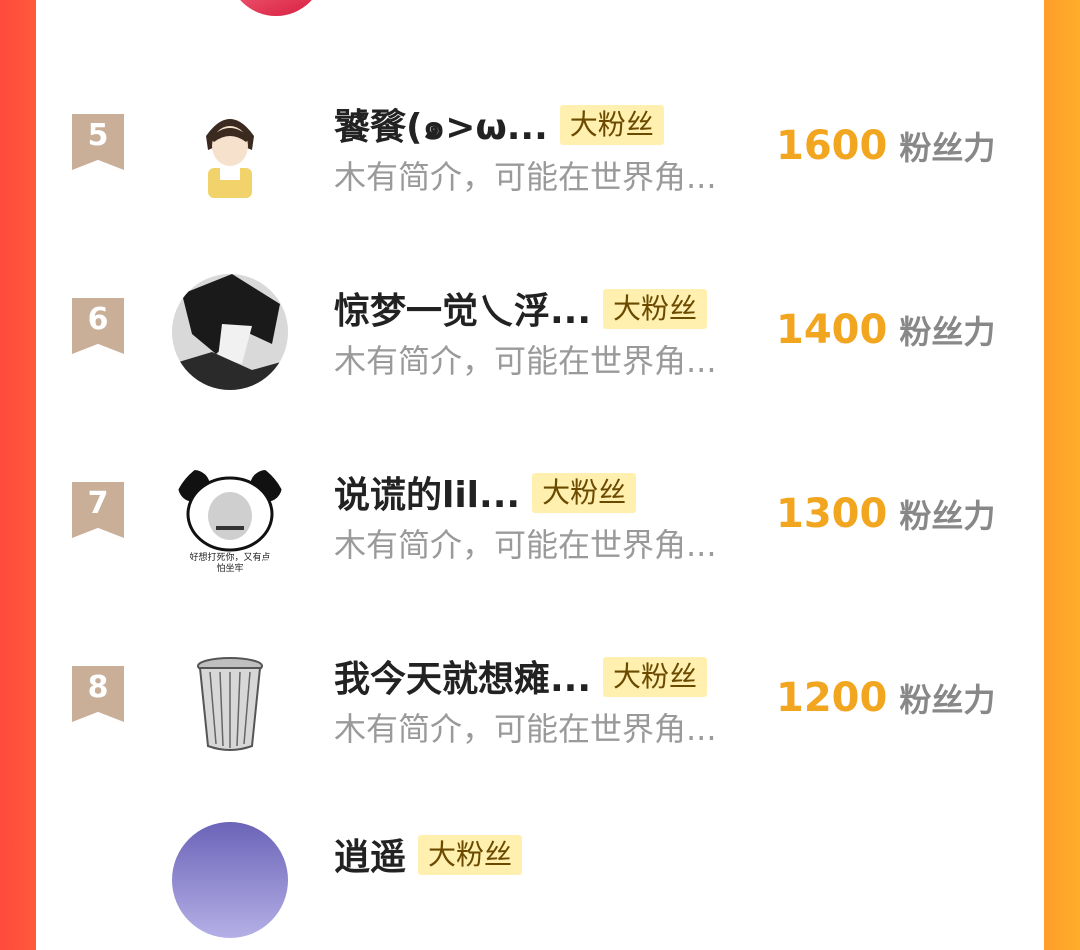  I want to click on user-name: 说谎的lil... 大粉丝, so click(485, 492).